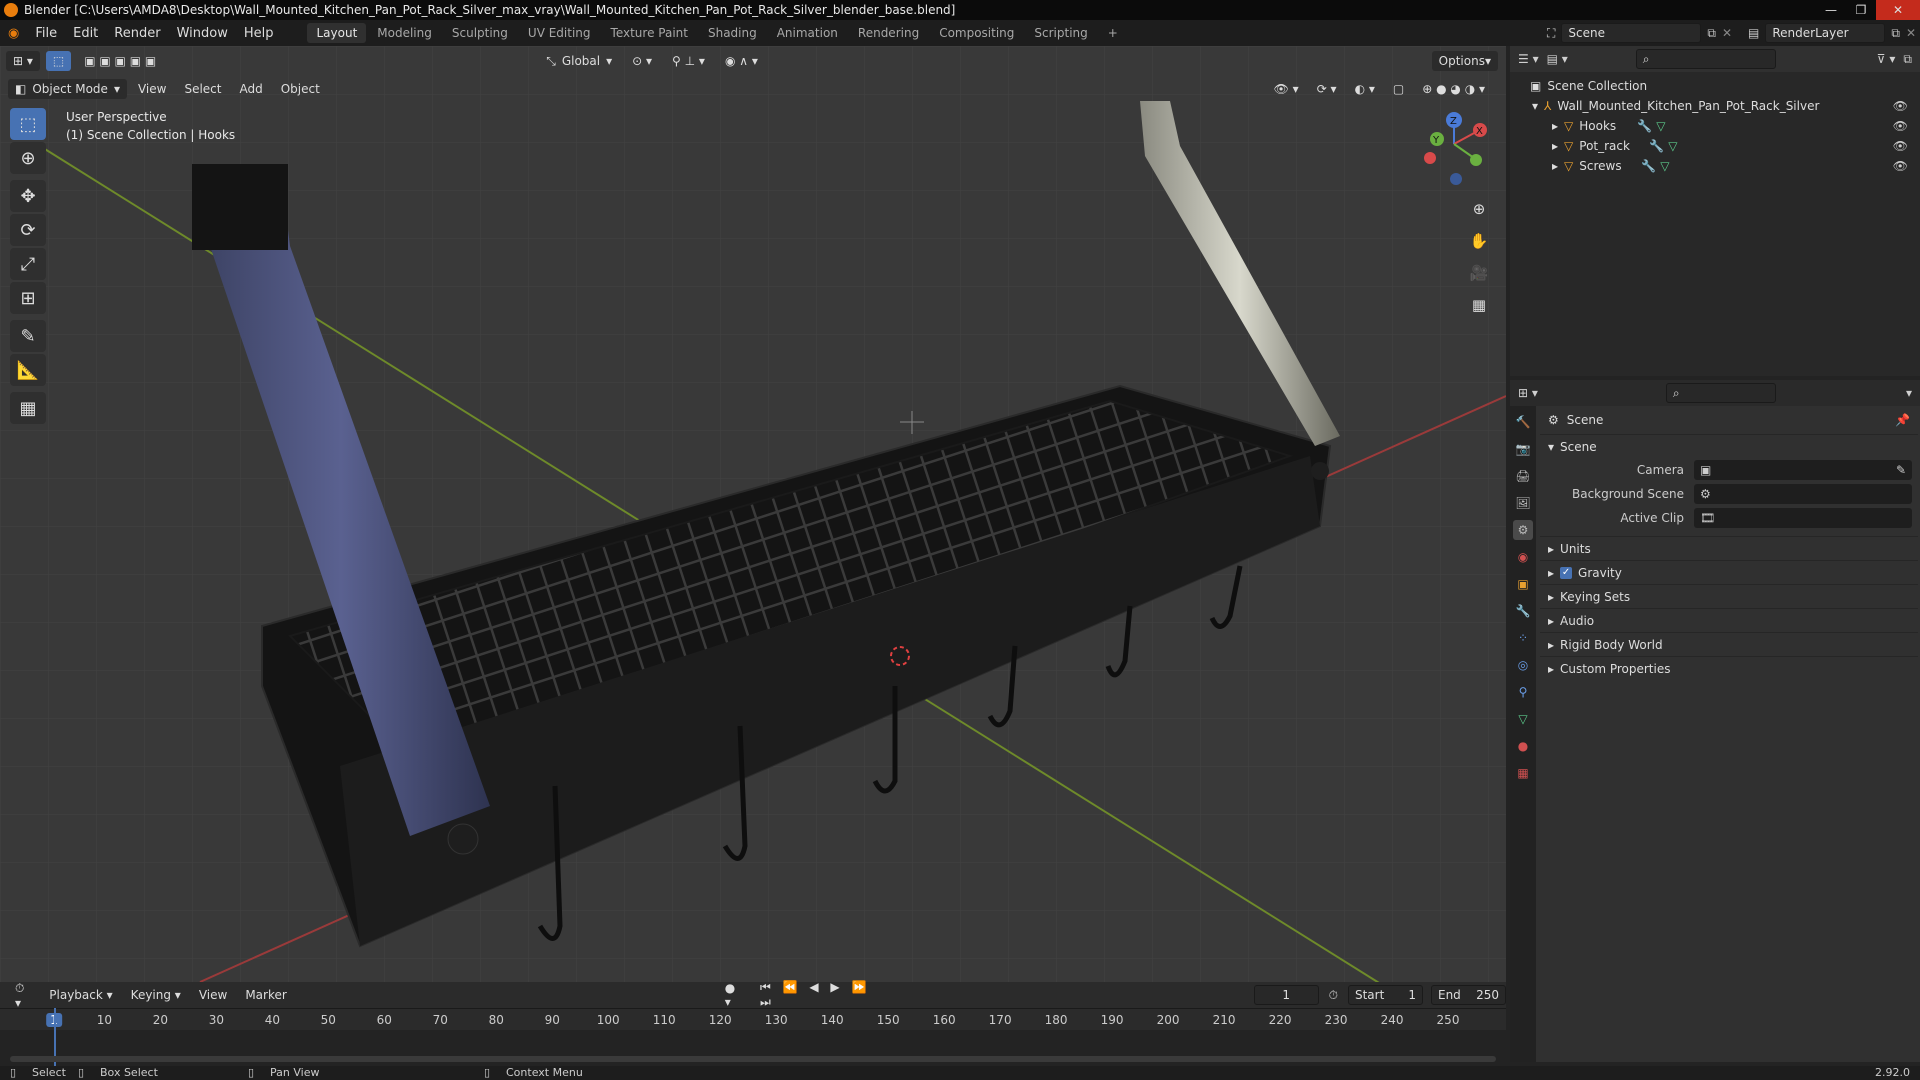  What do you see at coordinates (202, 89) in the screenshot?
I see `viewport-menu-select: Select` at bounding box center [202, 89].